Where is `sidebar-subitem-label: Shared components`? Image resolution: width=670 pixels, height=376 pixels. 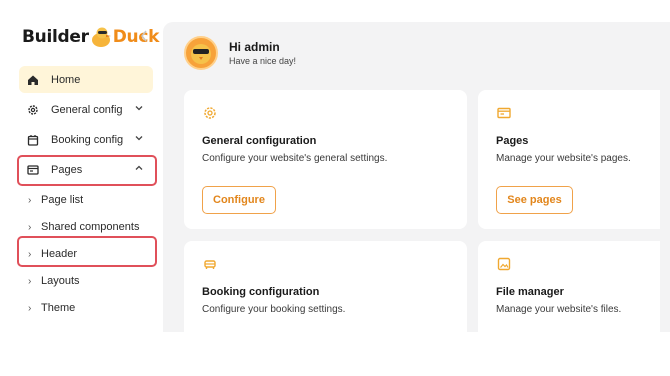
sidebar-subitem-label: Shared components is located at coordinates (90, 227).